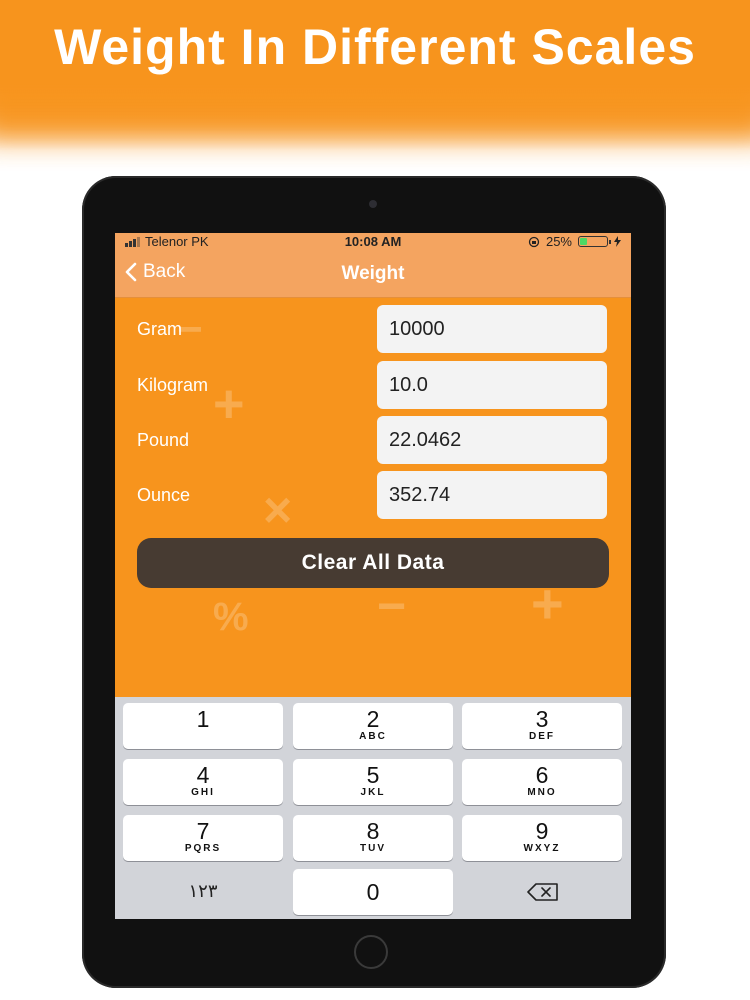 This screenshot has width=750, height=1000. I want to click on backspace-icon, so click(542, 892).